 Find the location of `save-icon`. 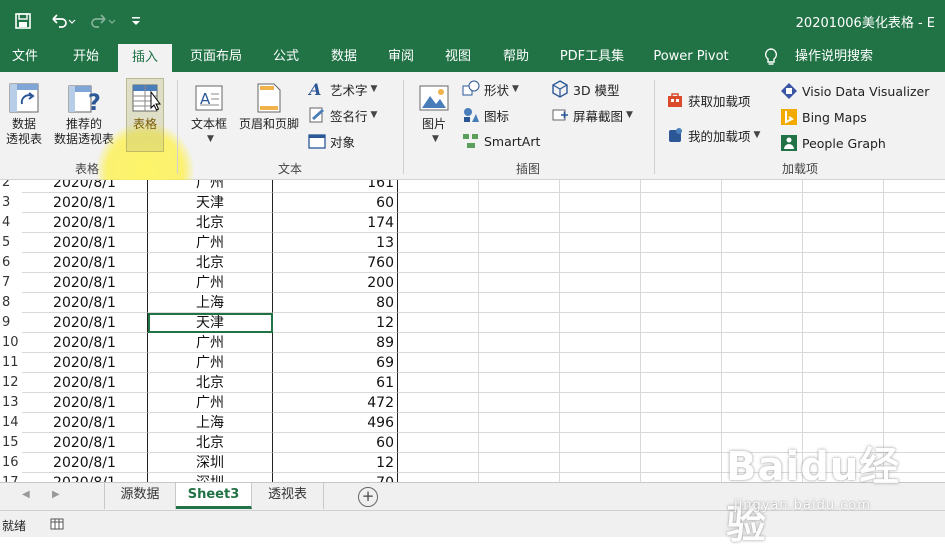

save-icon is located at coordinates (23, 21).